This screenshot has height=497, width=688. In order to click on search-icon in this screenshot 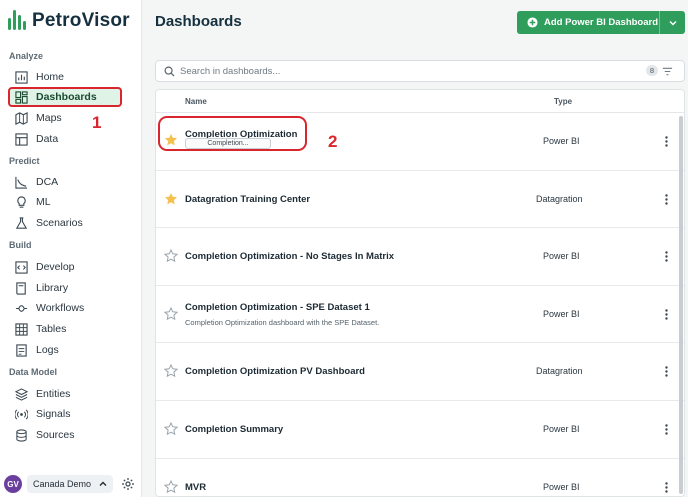, I will do `click(169, 71)`.